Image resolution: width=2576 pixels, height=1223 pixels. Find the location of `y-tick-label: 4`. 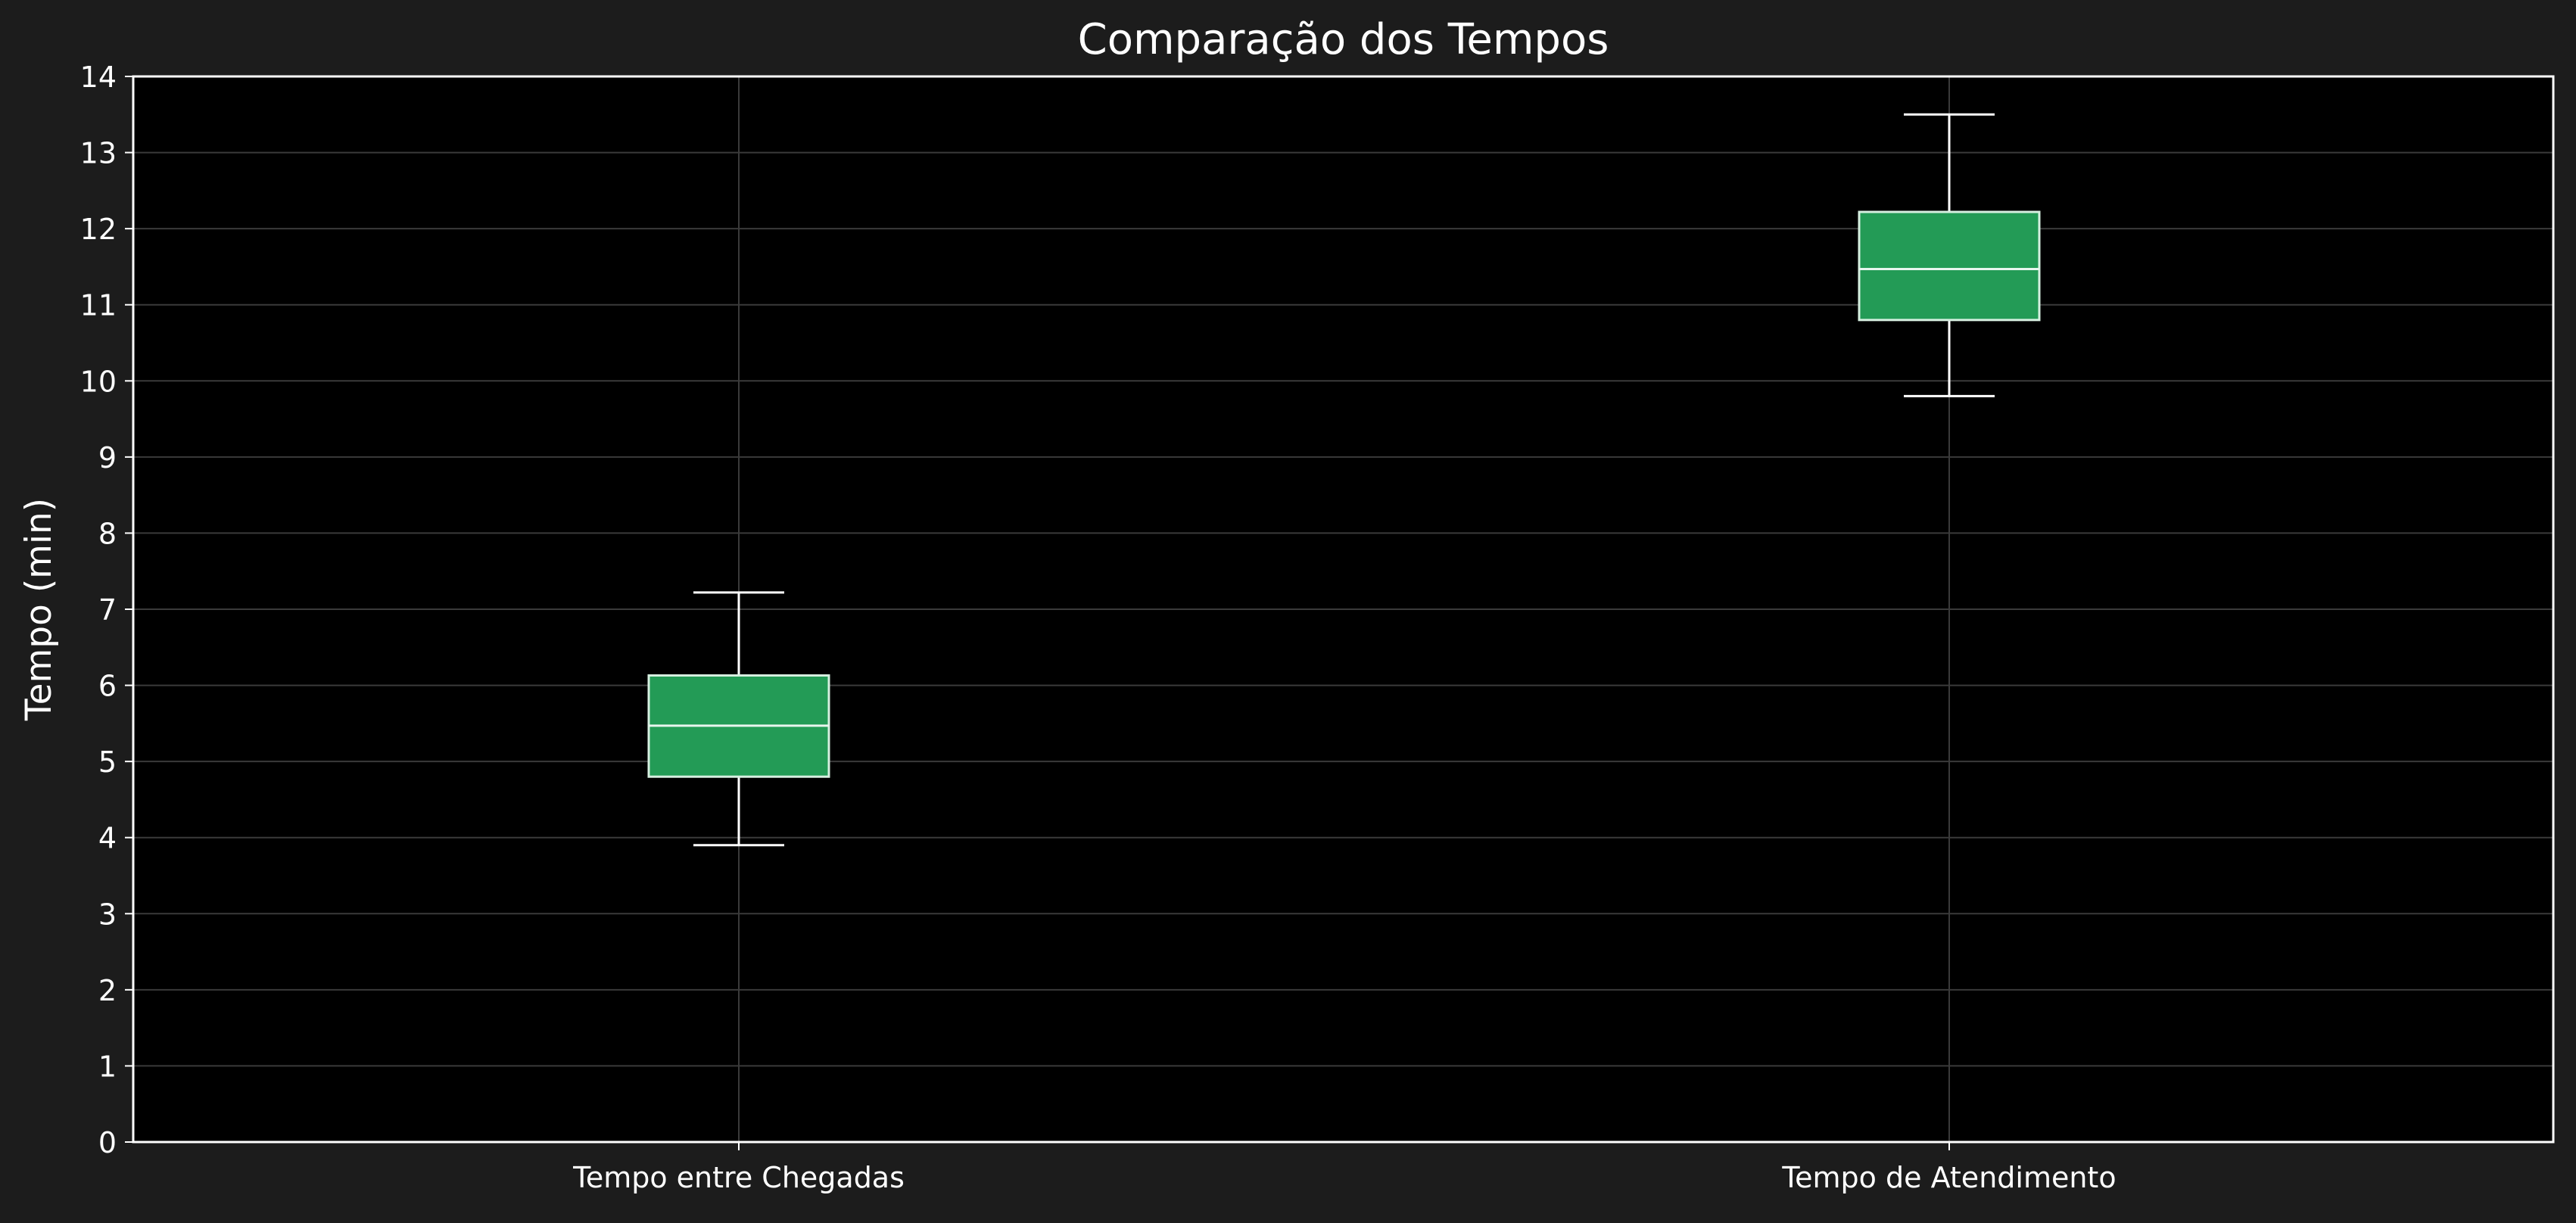

y-tick-label: 4 is located at coordinates (107, 838).